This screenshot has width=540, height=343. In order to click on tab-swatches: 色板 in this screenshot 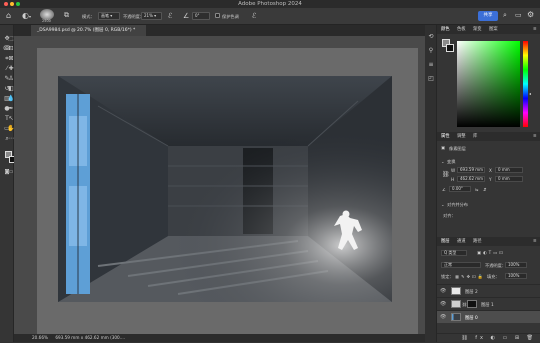, I will do `click(461, 29)`.